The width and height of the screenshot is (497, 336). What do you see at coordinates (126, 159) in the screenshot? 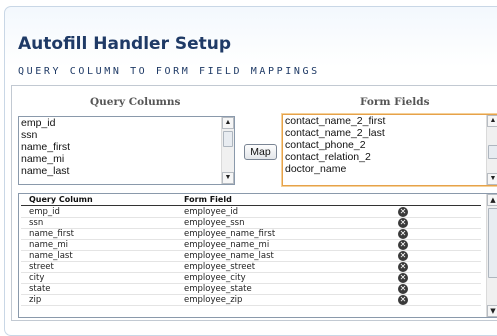
I see `query-column-option: name_mi` at bounding box center [126, 159].